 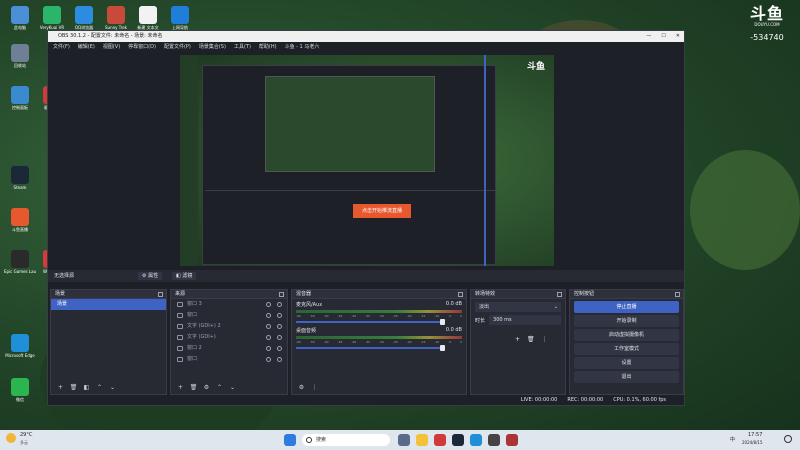 I want to click on clock-time: 17:57, so click(x=755, y=435).